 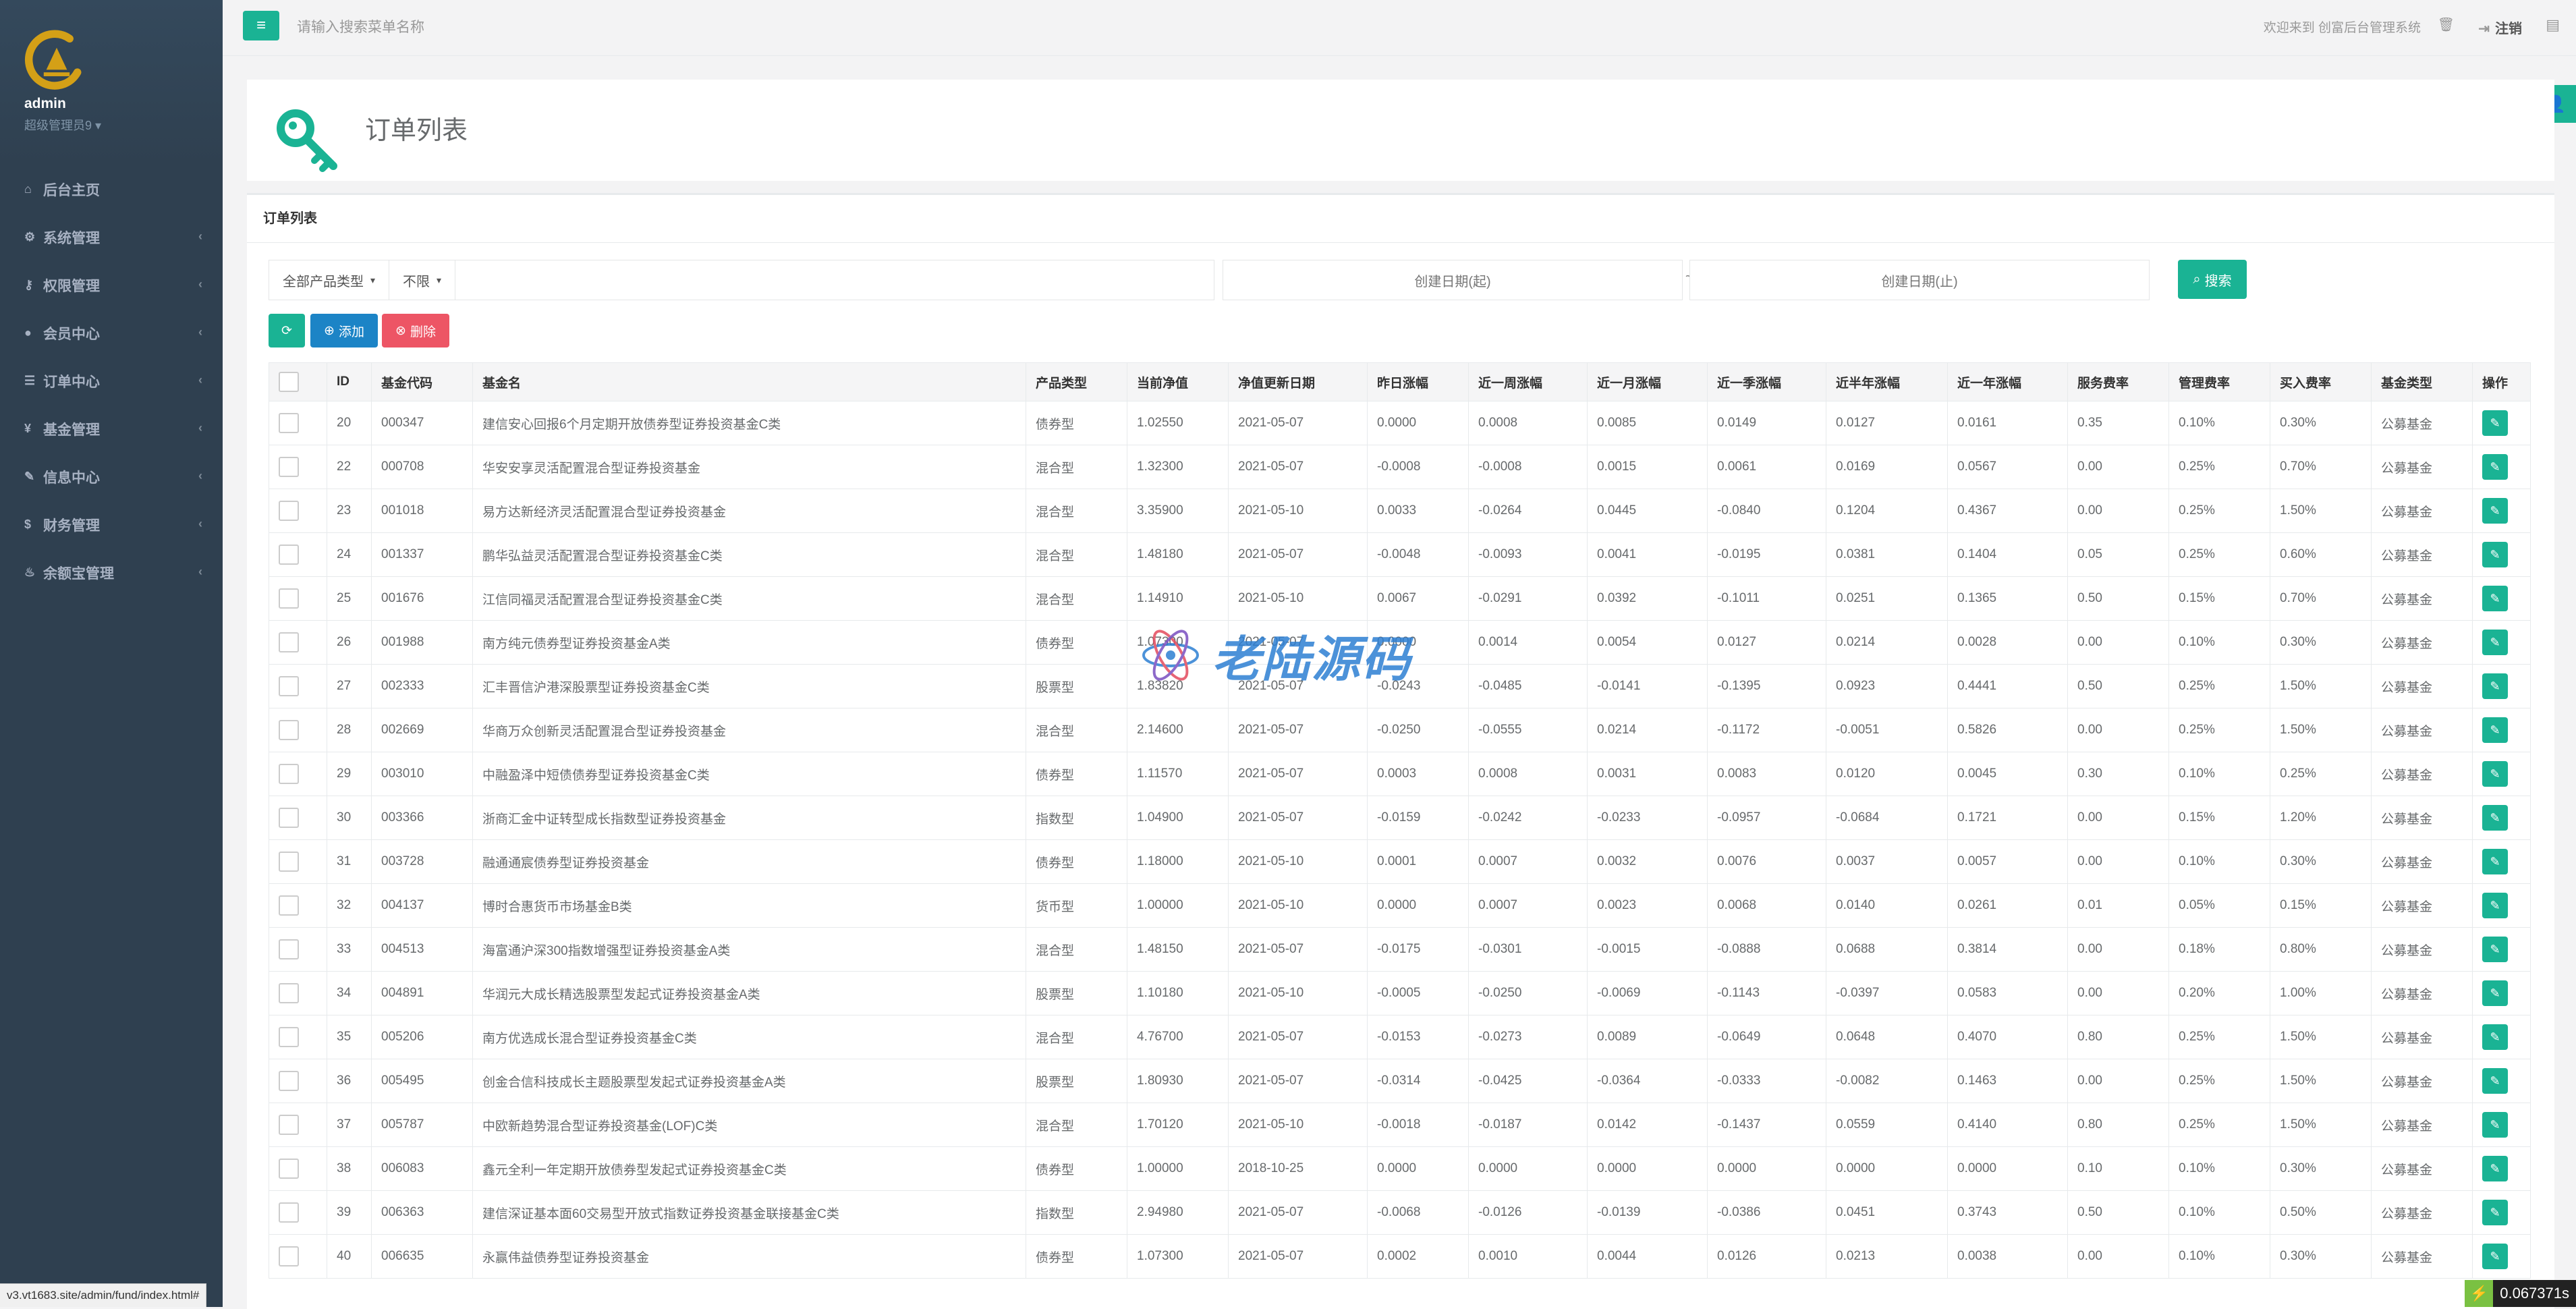 What do you see at coordinates (329, 280) in the screenshot?
I see `product-type-select: 全部产品类型 ▾` at bounding box center [329, 280].